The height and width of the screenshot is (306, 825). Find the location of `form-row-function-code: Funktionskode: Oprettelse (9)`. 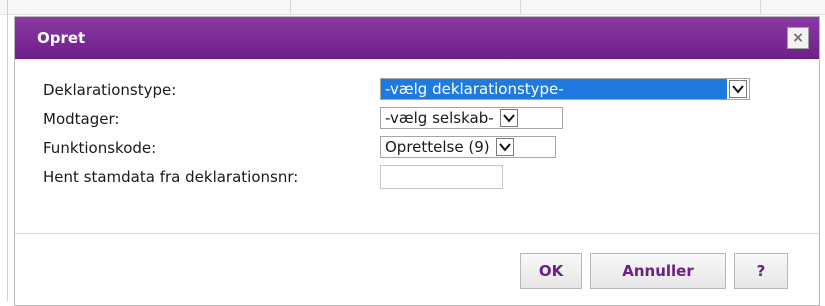

form-row-function-code: Funktionskode: Oprettelse (9) is located at coordinates (423, 147).